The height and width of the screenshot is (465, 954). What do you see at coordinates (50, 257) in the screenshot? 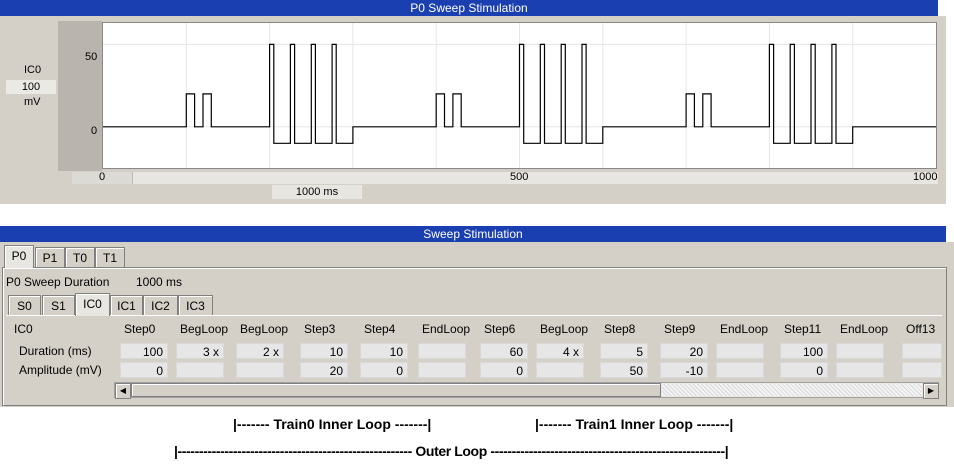
I see `tab-p1: P1` at bounding box center [50, 257].